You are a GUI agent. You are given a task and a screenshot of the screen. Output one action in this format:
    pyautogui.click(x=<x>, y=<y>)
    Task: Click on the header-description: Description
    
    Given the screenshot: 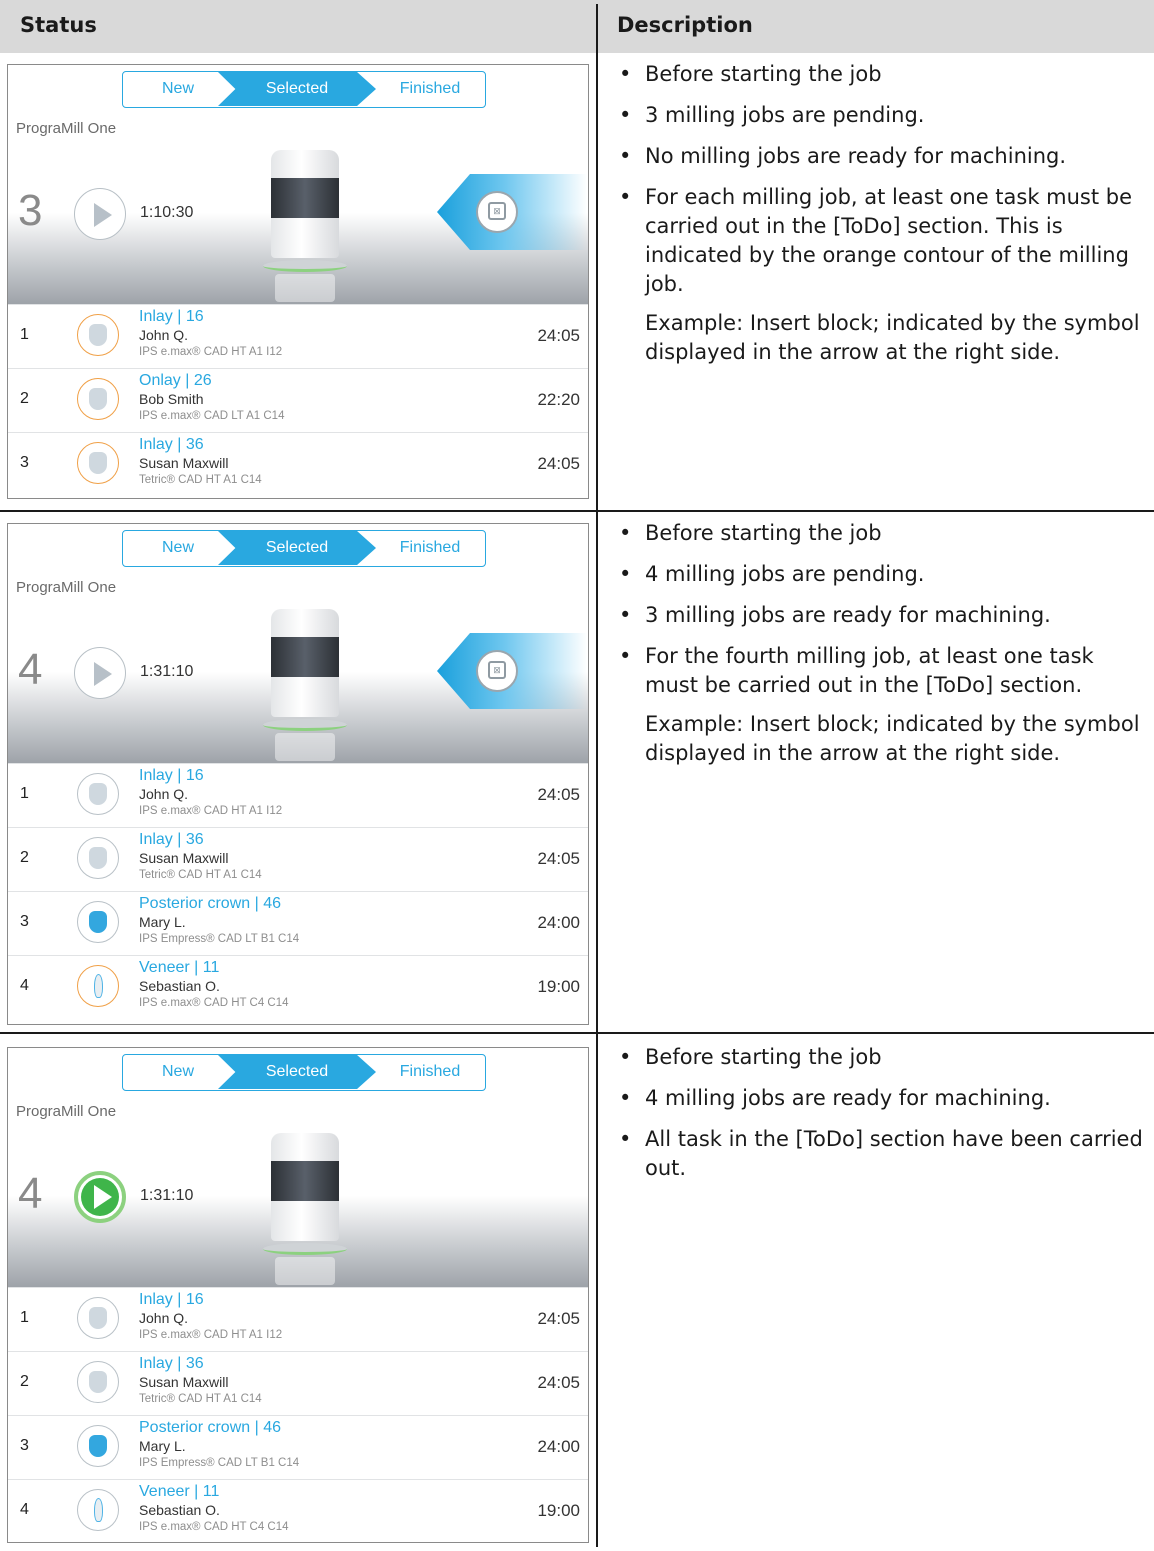 What is the action you would take?
    pyautogui.click(x=685, y=25)
    